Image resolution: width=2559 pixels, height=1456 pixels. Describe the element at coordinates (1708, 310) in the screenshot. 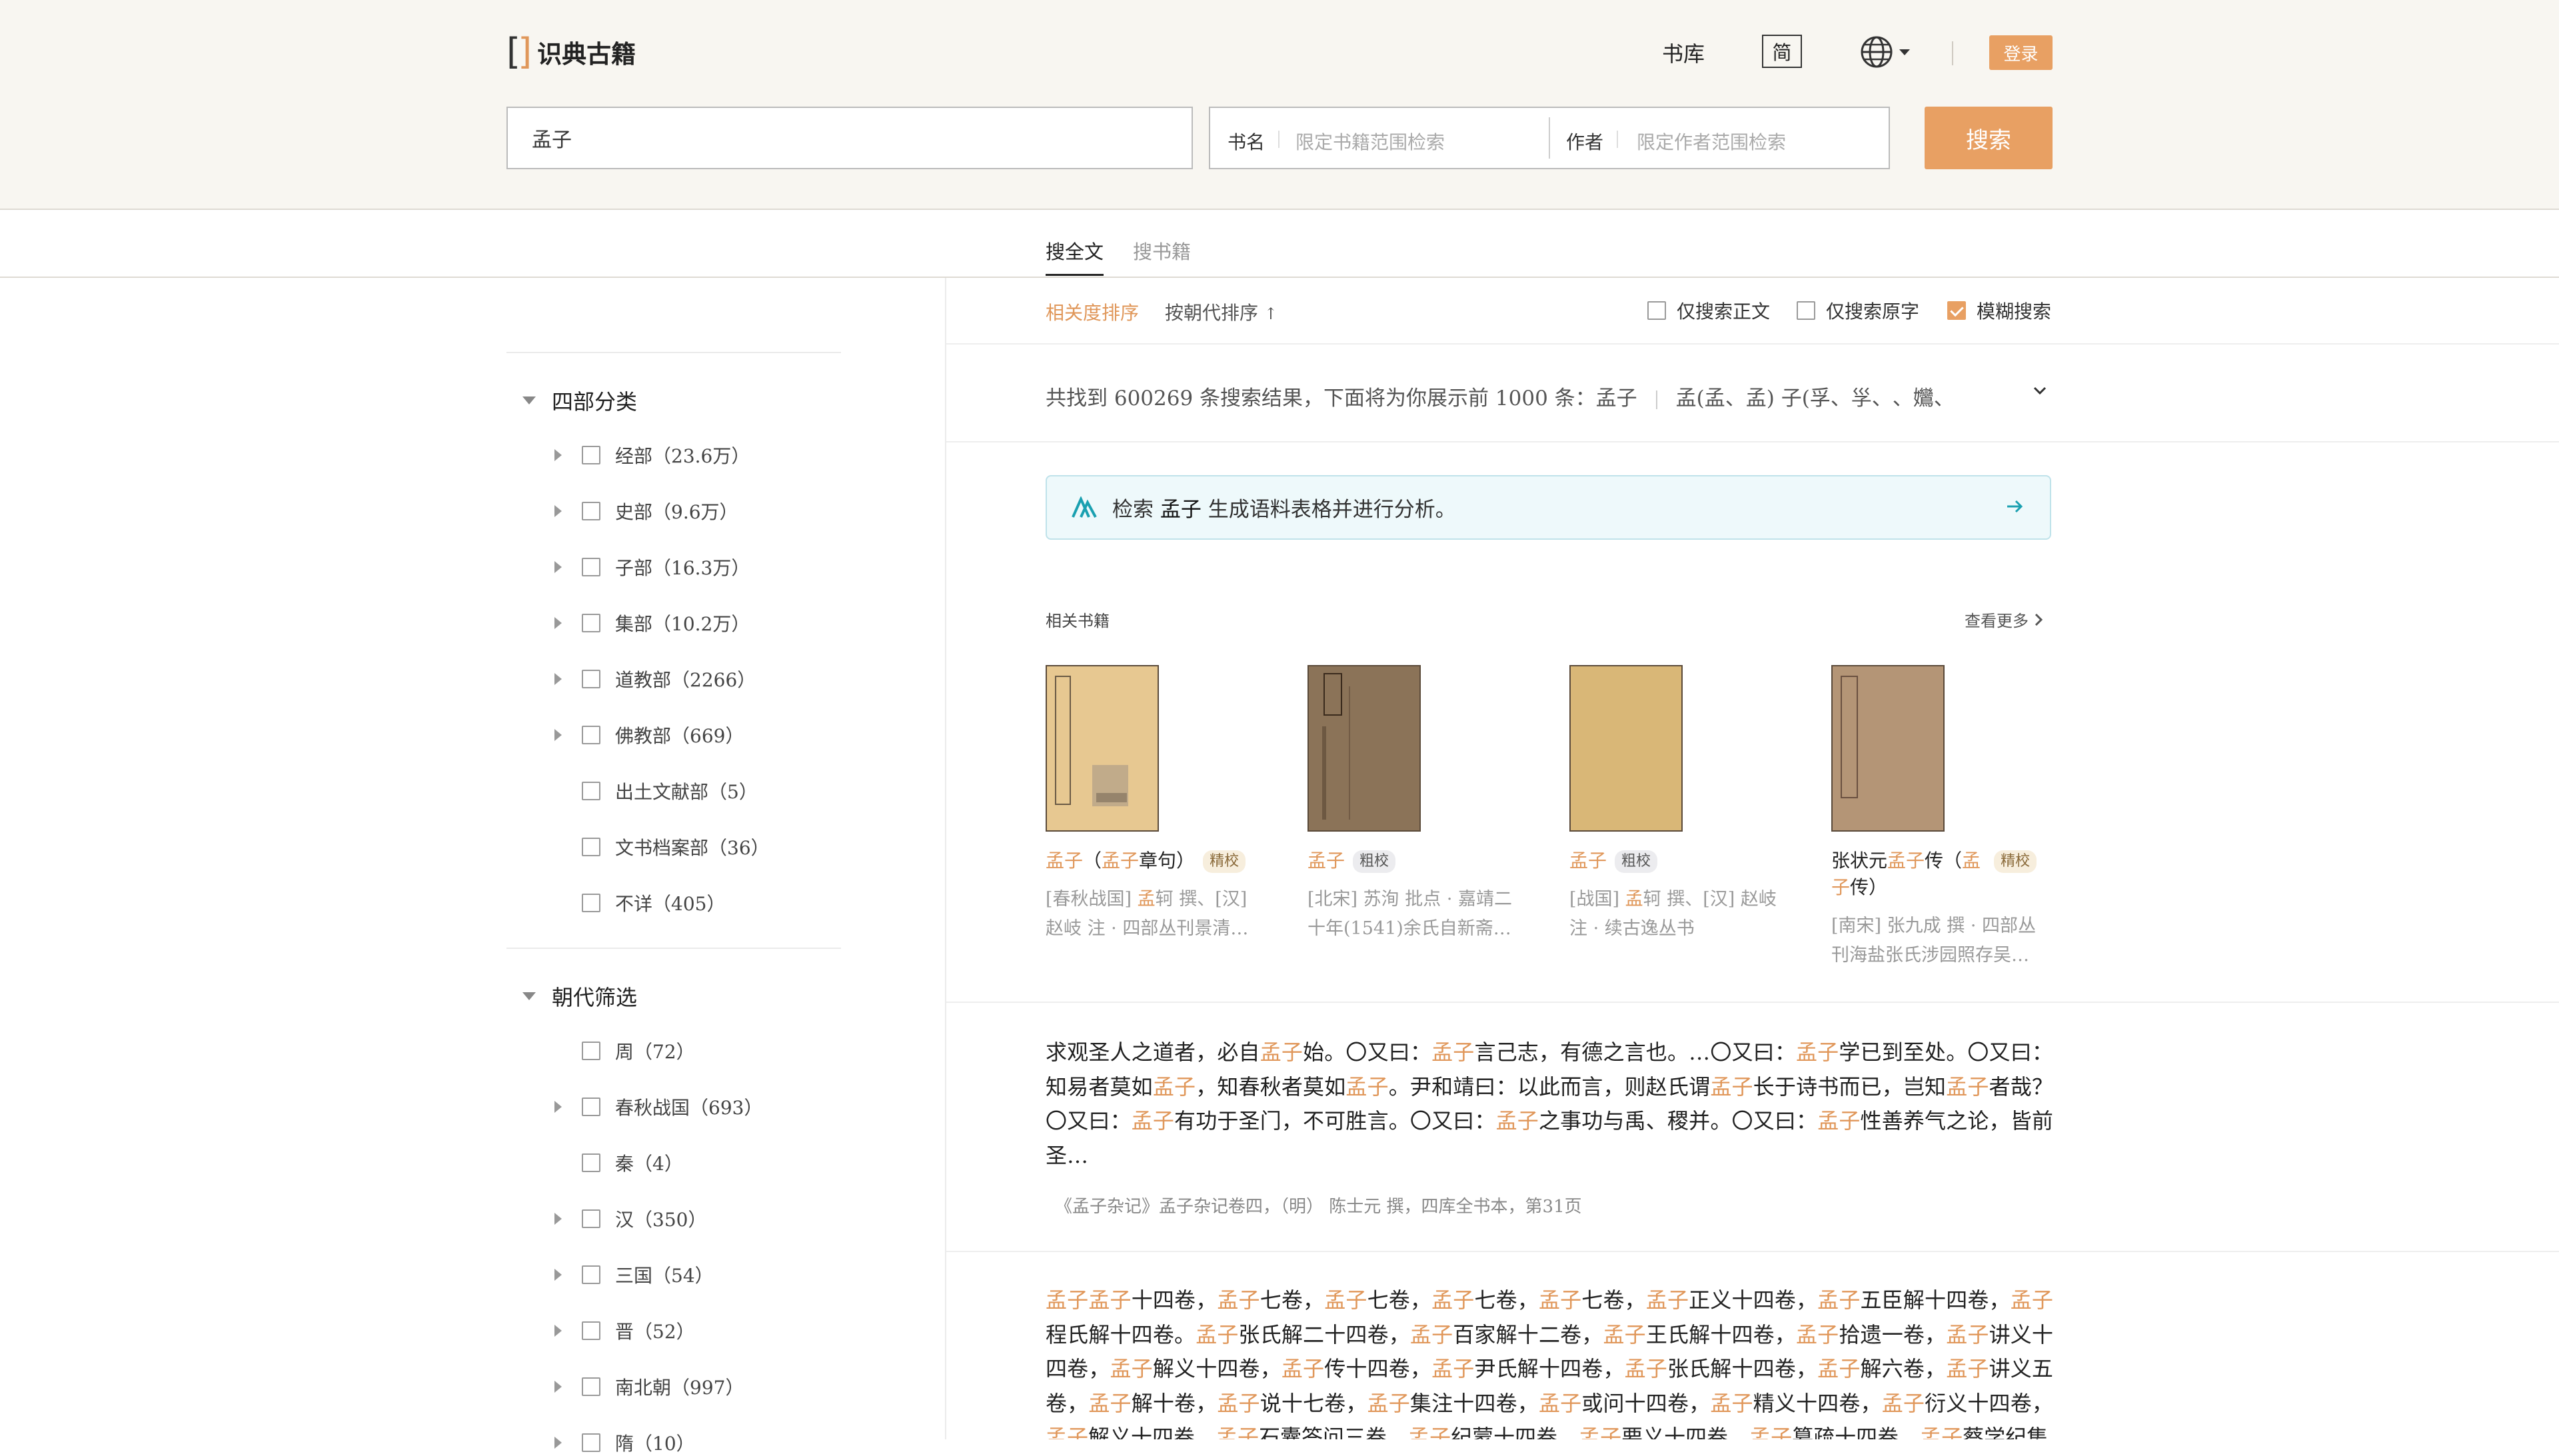

I see `option-body-only: 仅搜索正文` at that location.